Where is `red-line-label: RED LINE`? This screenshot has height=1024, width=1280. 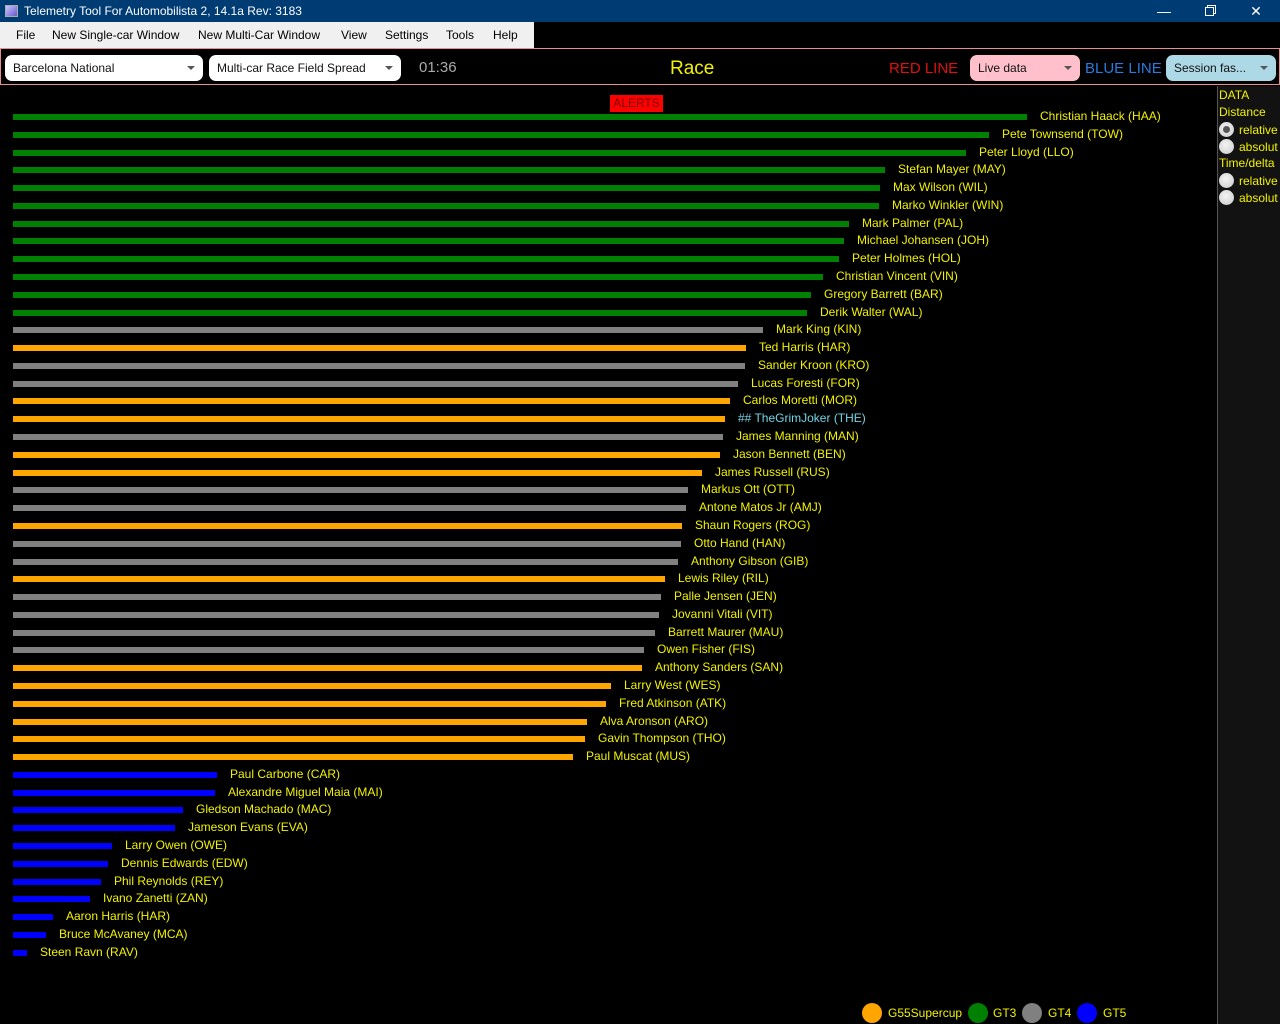 red-line-label: RED LINE is located at coordinates (924, 68).